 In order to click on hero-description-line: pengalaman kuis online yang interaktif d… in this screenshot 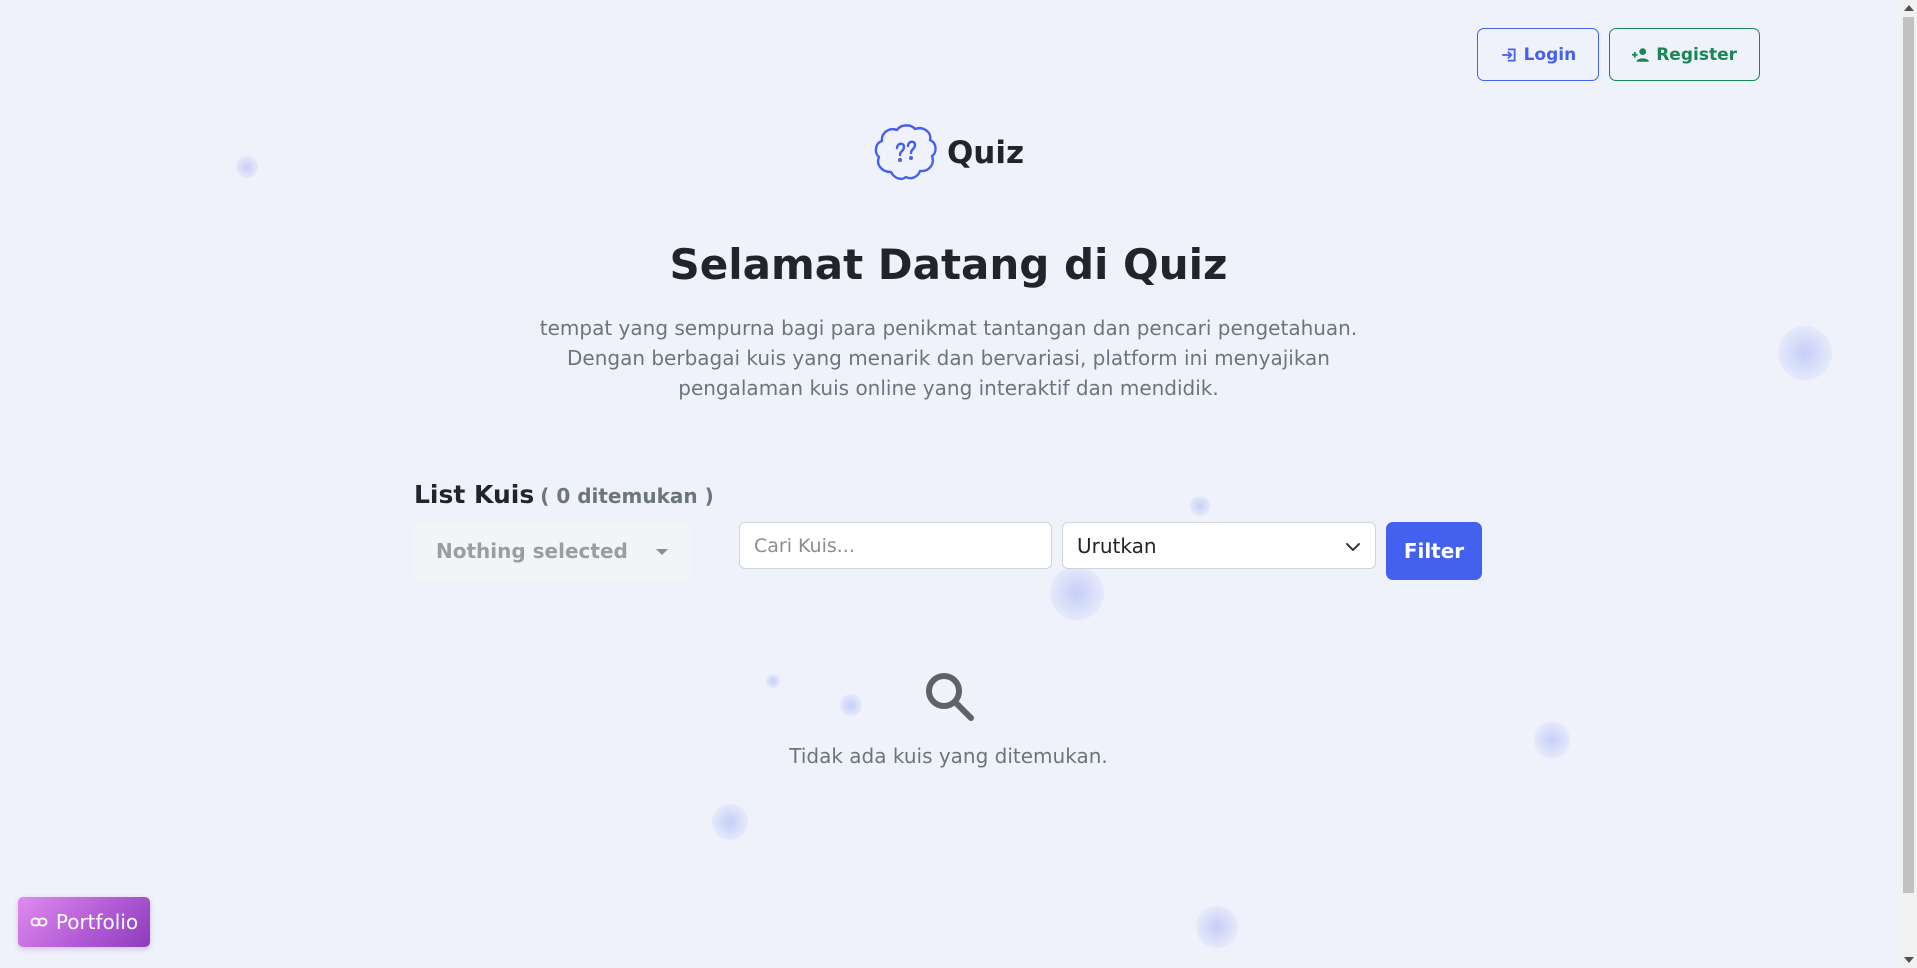, I will do `click(948, 388)`.